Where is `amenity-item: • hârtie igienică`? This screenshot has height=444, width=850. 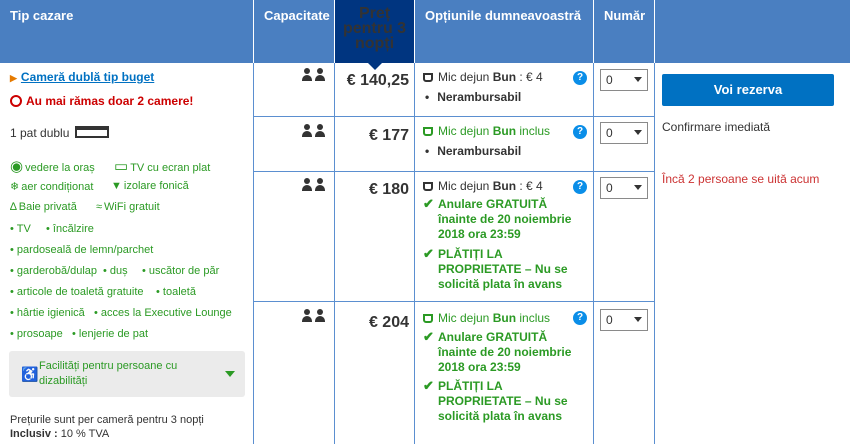 amenity-item: • hârtie igienică is located at coordinates (47, 313).